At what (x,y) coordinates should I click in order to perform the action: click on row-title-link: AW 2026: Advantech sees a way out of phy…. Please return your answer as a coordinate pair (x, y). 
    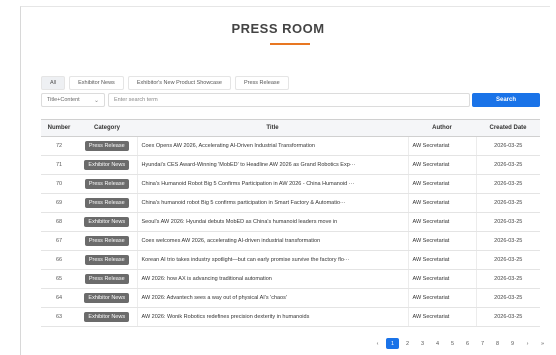
    Looking at the image, I should click on (272, 298).